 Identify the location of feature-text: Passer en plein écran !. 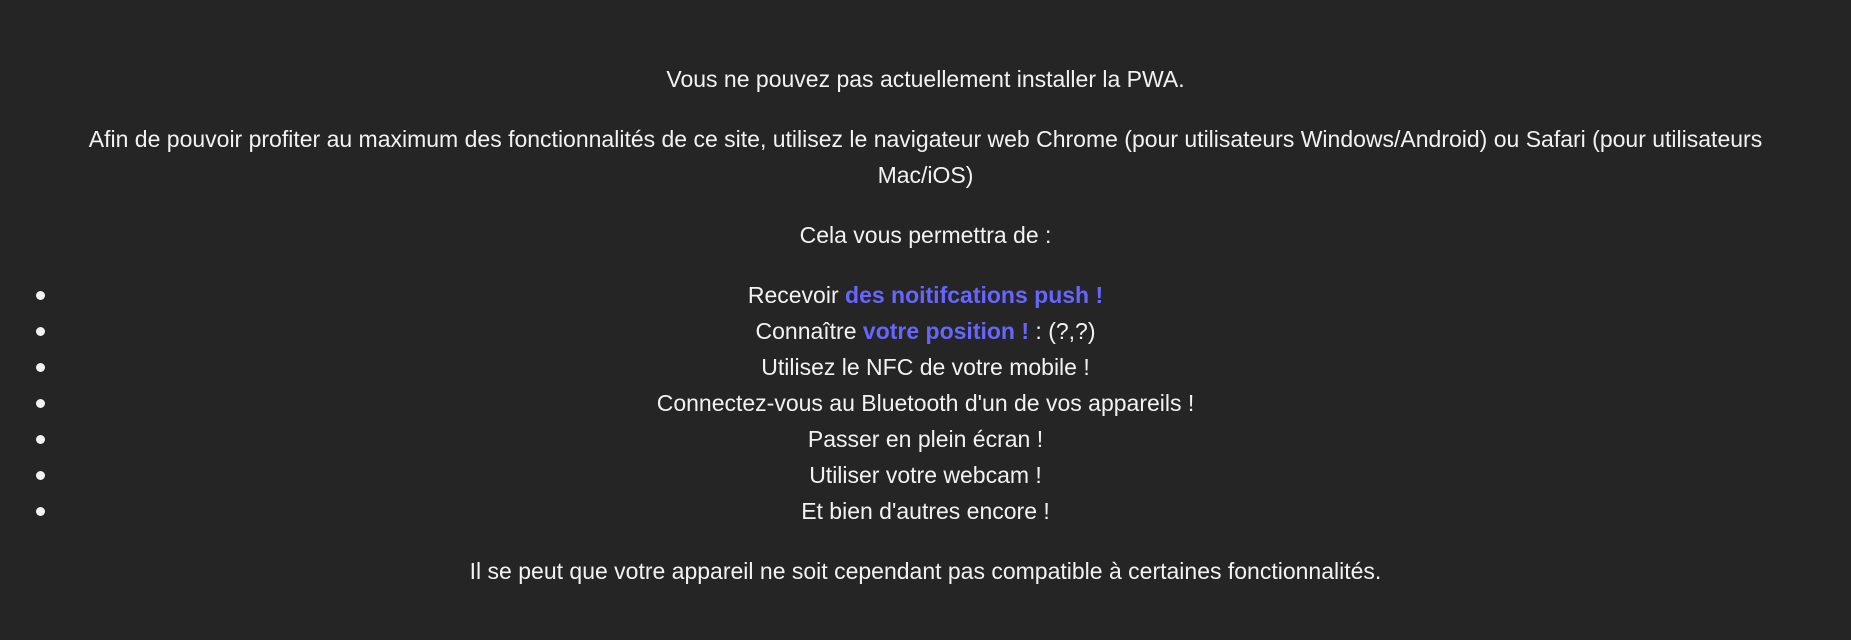
(925, 439).